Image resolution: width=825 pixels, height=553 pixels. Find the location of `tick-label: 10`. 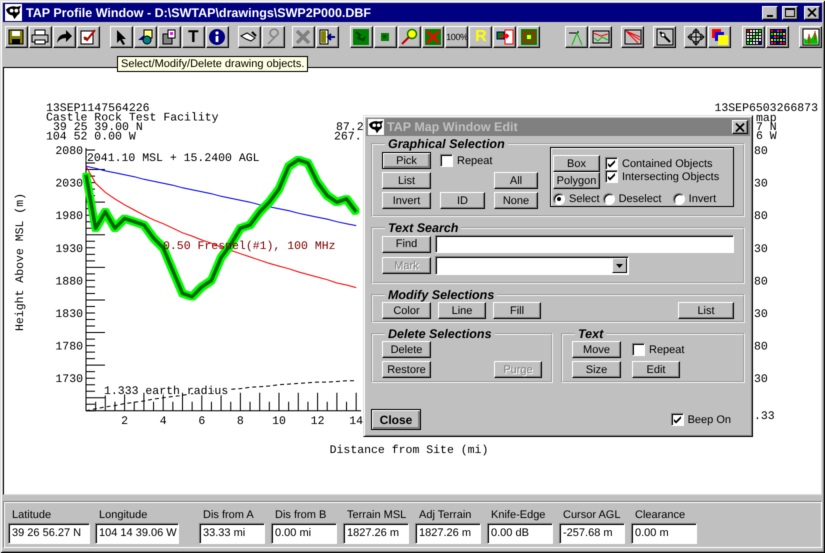

tick-label: 10 is located at coordinates (279, 421).